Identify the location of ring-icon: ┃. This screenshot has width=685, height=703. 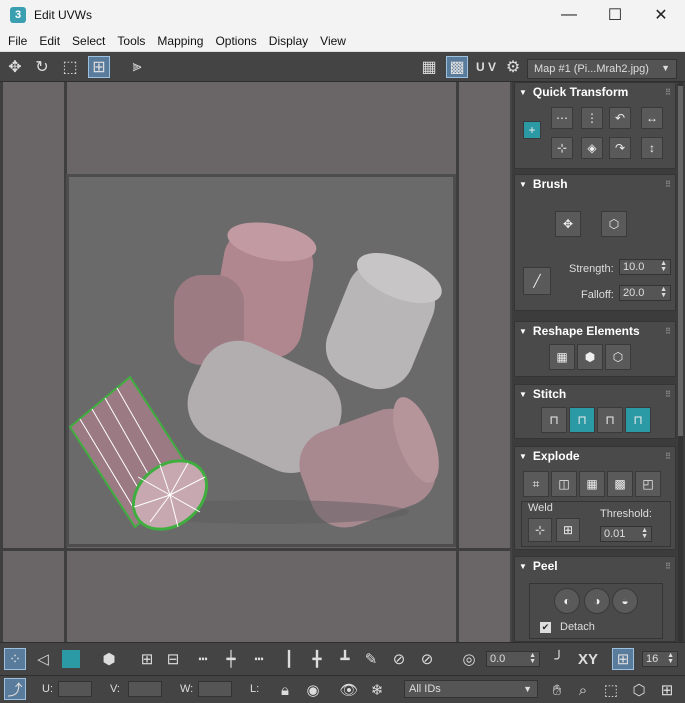
(289, 659).